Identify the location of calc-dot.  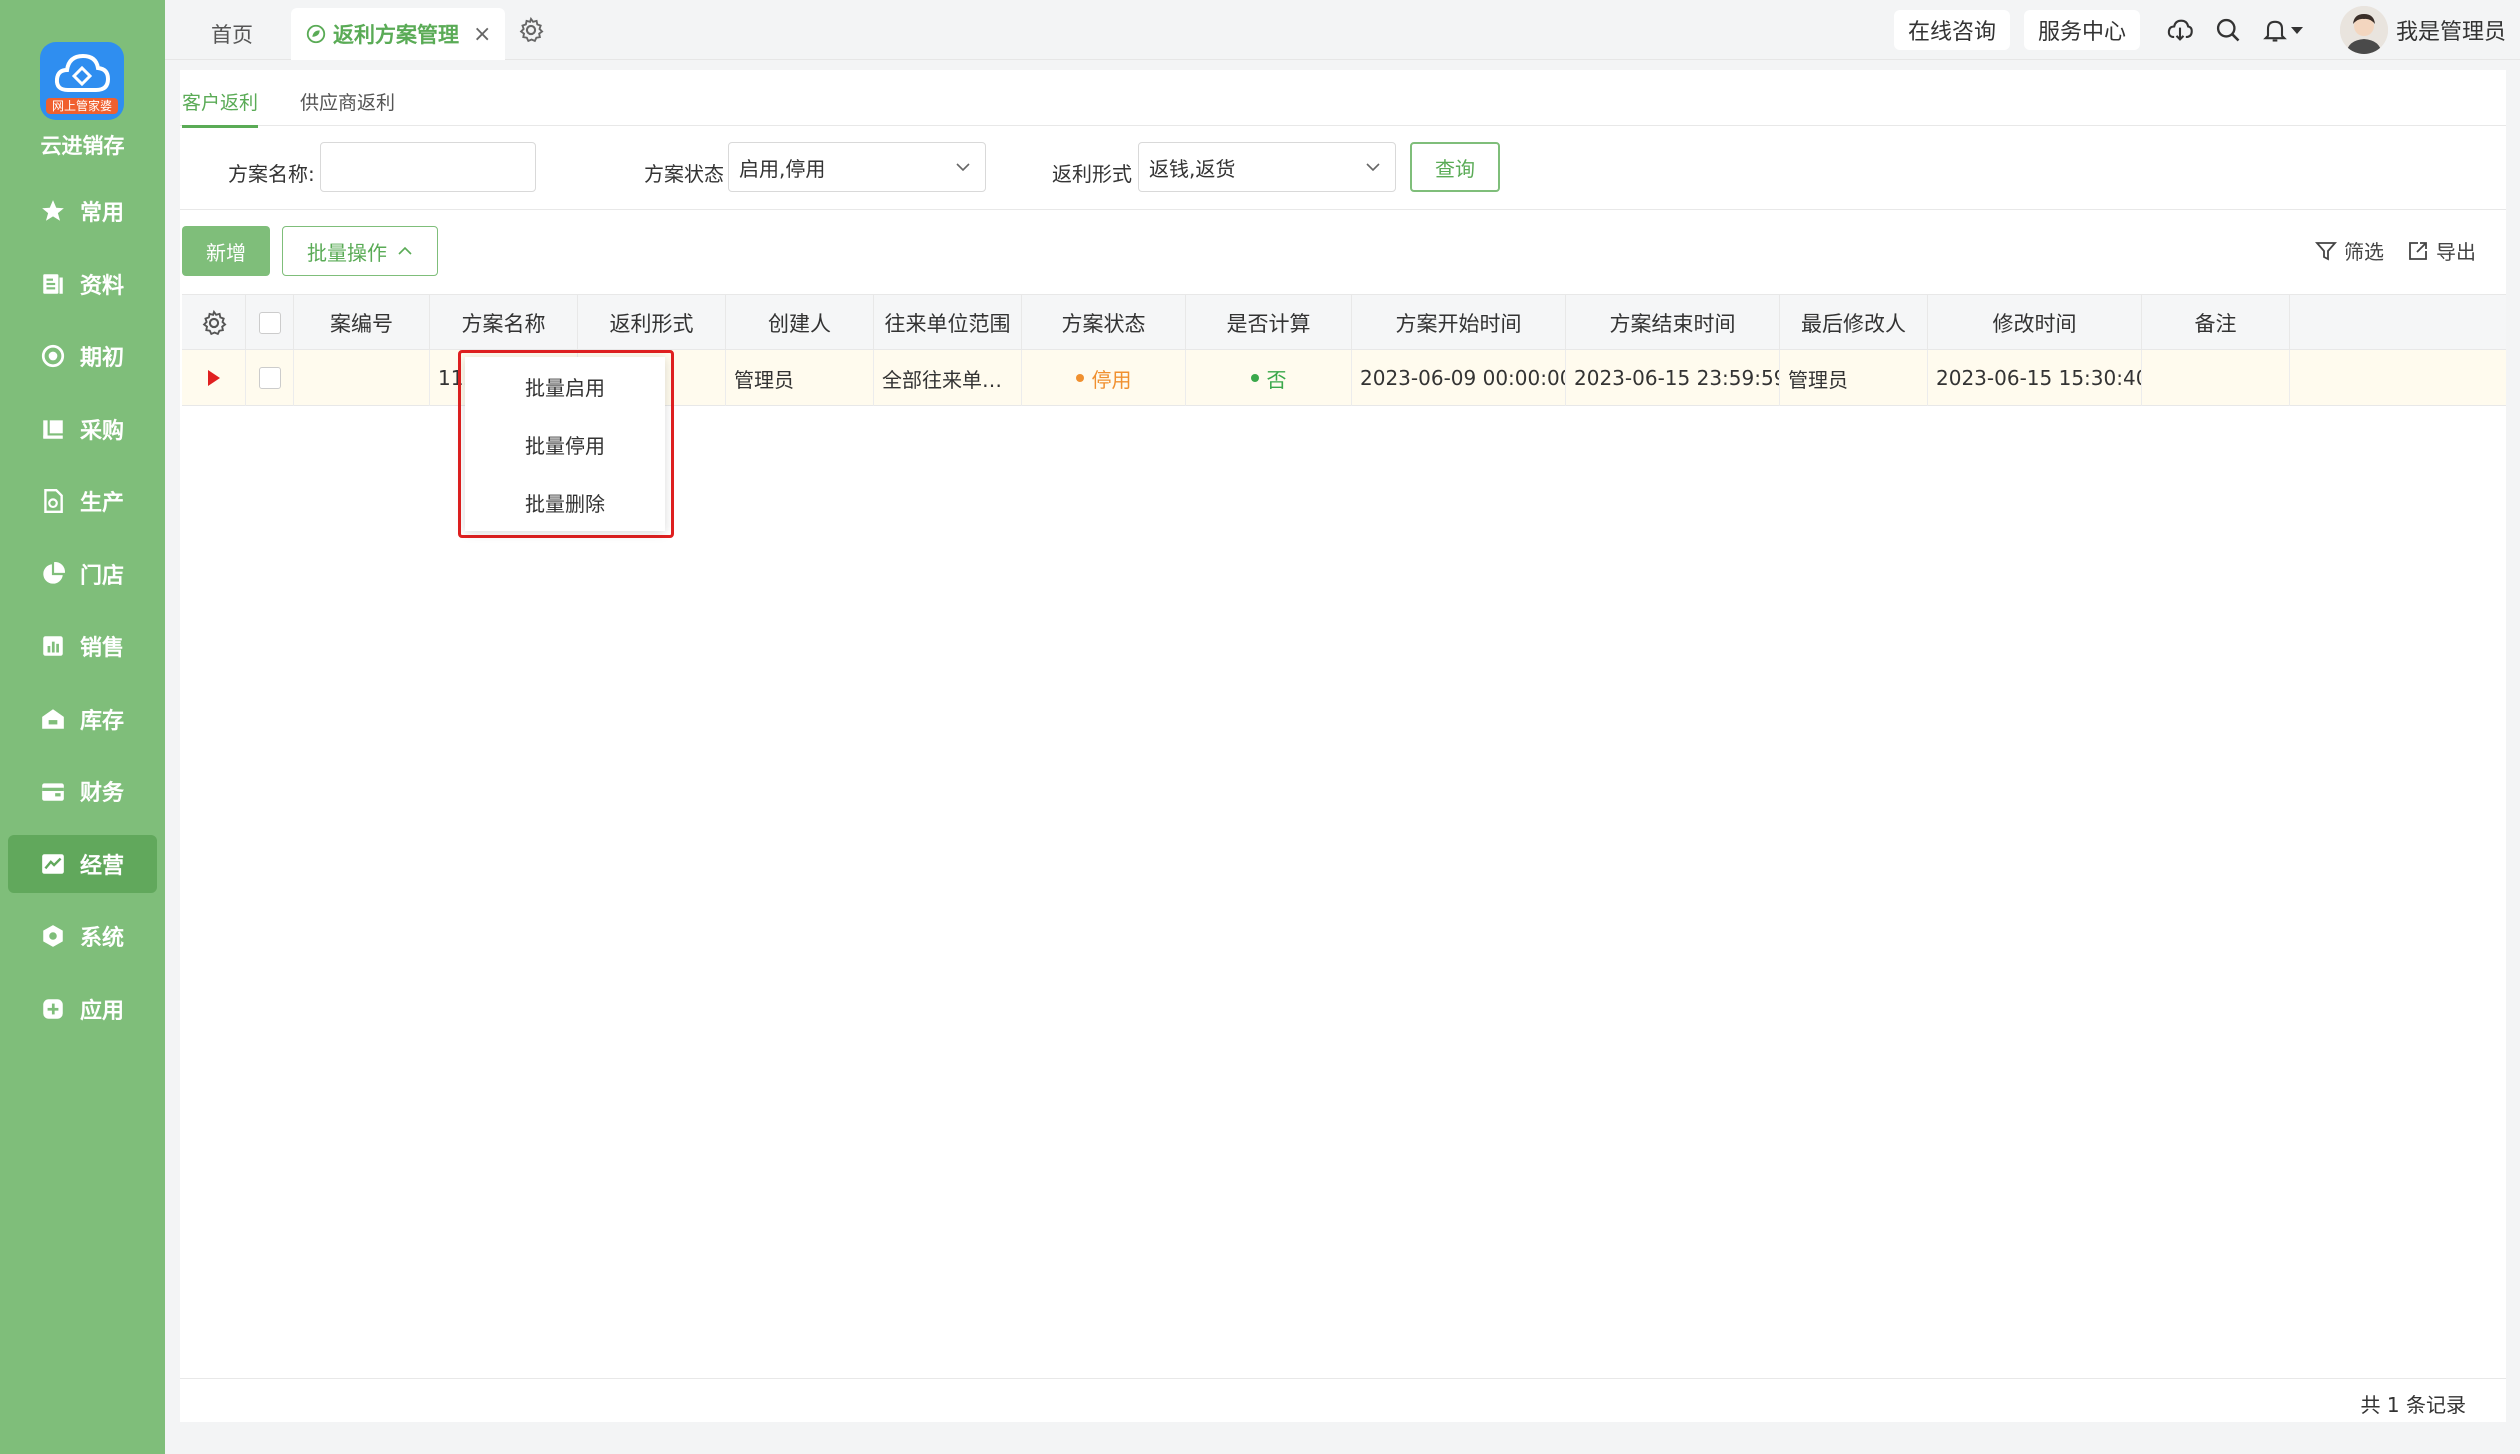
(1254, 378).